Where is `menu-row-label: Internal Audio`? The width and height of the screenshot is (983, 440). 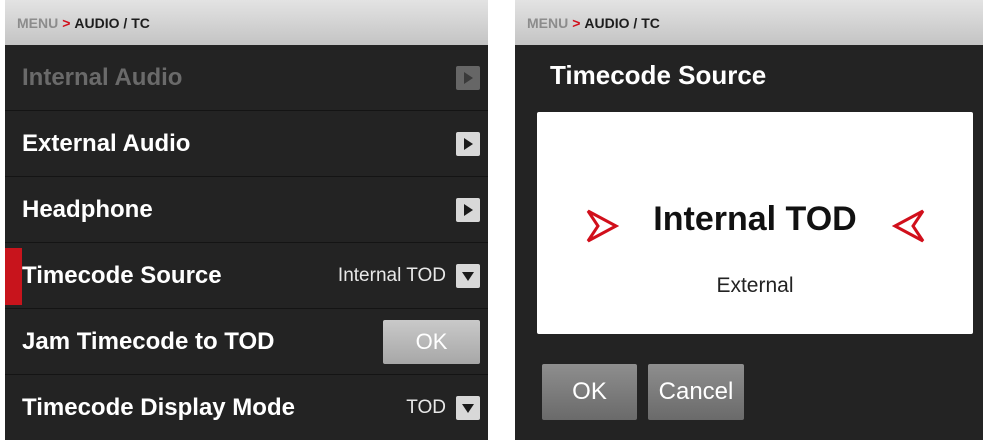 menu-row-label: Internal Audio is located at coordinates (102, 77).